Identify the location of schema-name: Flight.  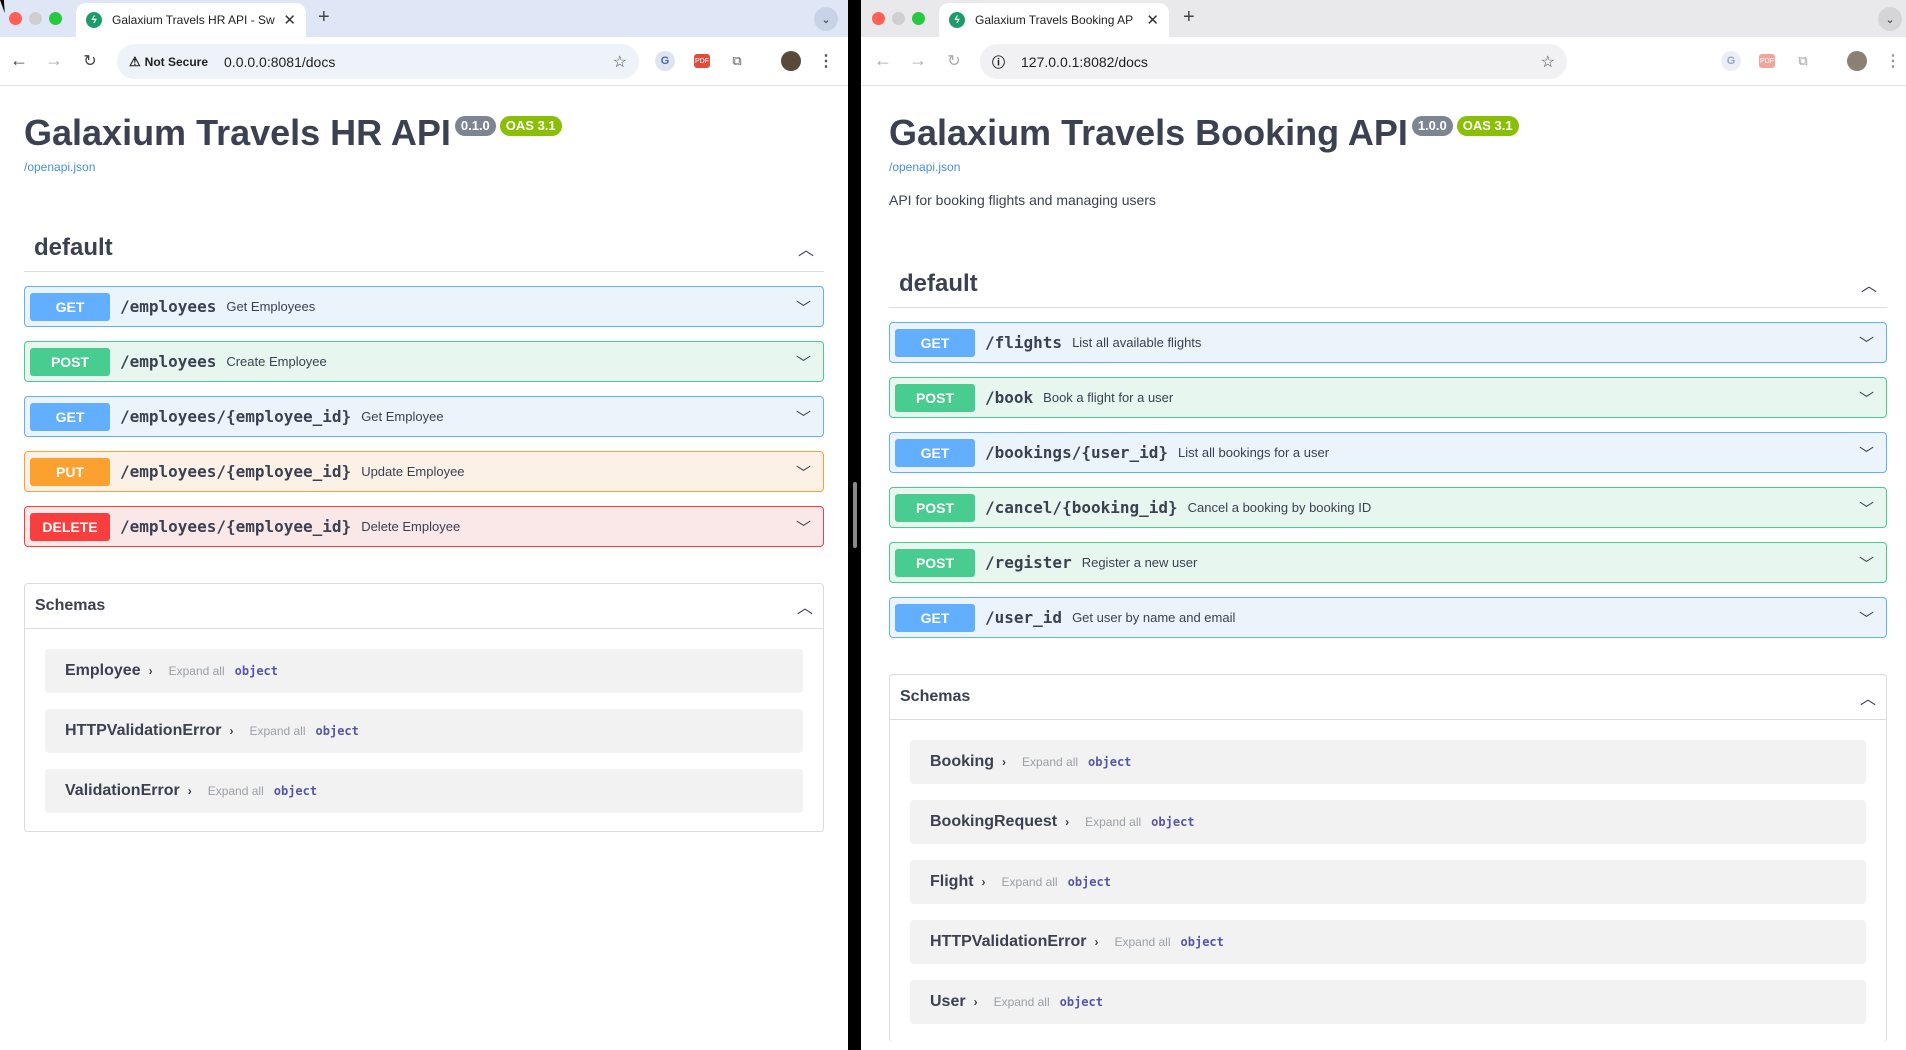
(952, 881).